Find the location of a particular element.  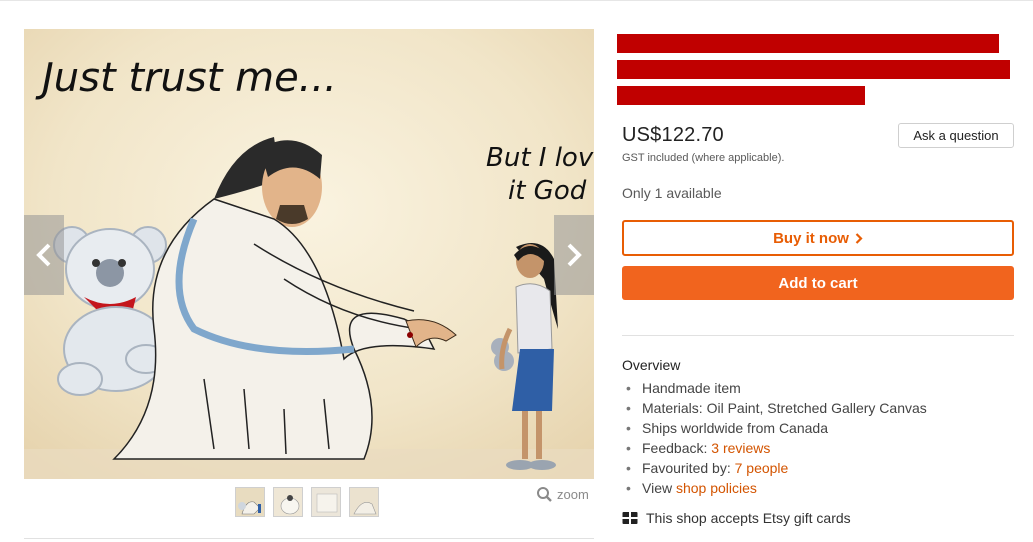

zoom-button: zoom is located at coordinates (562, 494).